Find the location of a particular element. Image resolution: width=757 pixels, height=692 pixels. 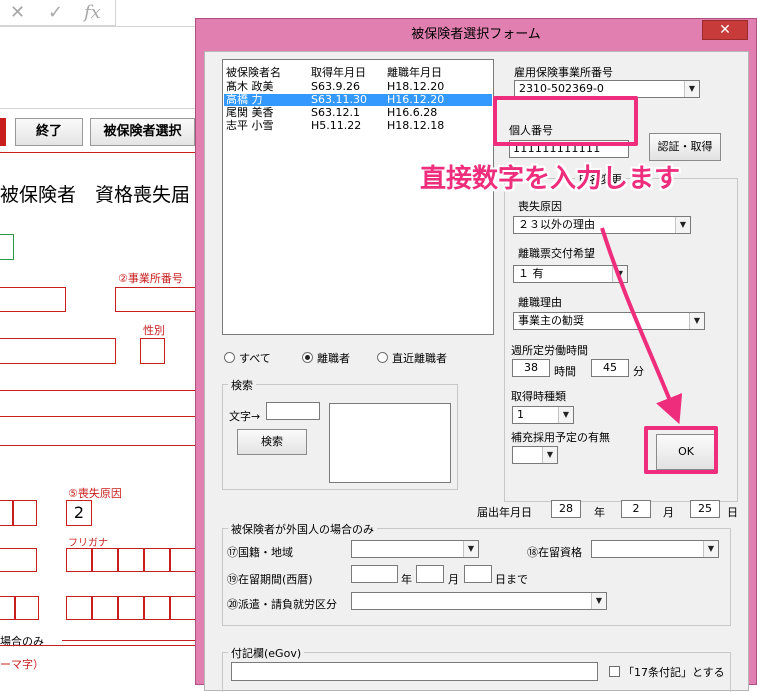

annotation-arrow is located at coordinates (641, 326).